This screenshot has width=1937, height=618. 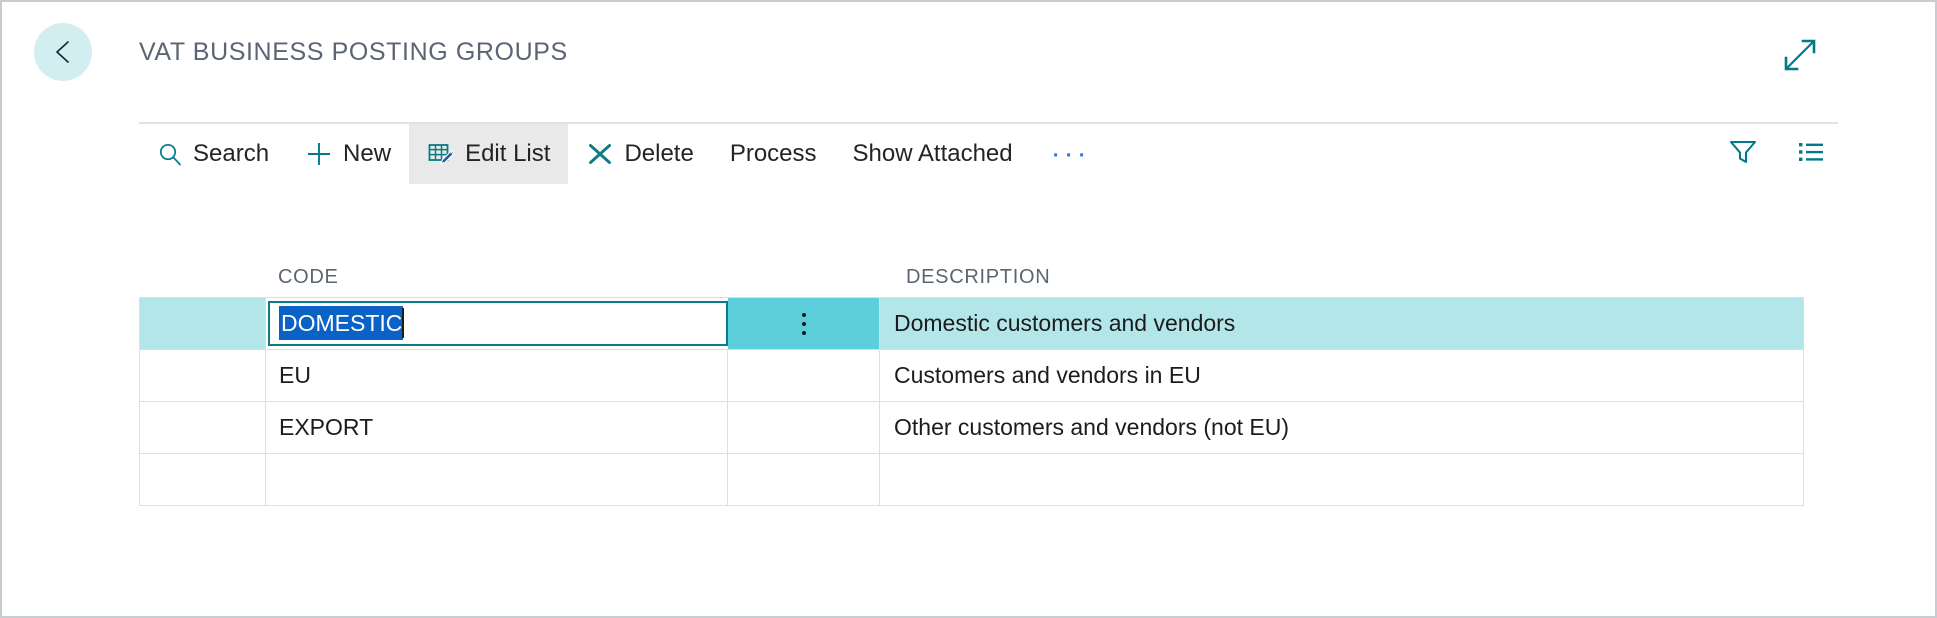 I want to click on list-view-button, so click(x=1811, y=154).